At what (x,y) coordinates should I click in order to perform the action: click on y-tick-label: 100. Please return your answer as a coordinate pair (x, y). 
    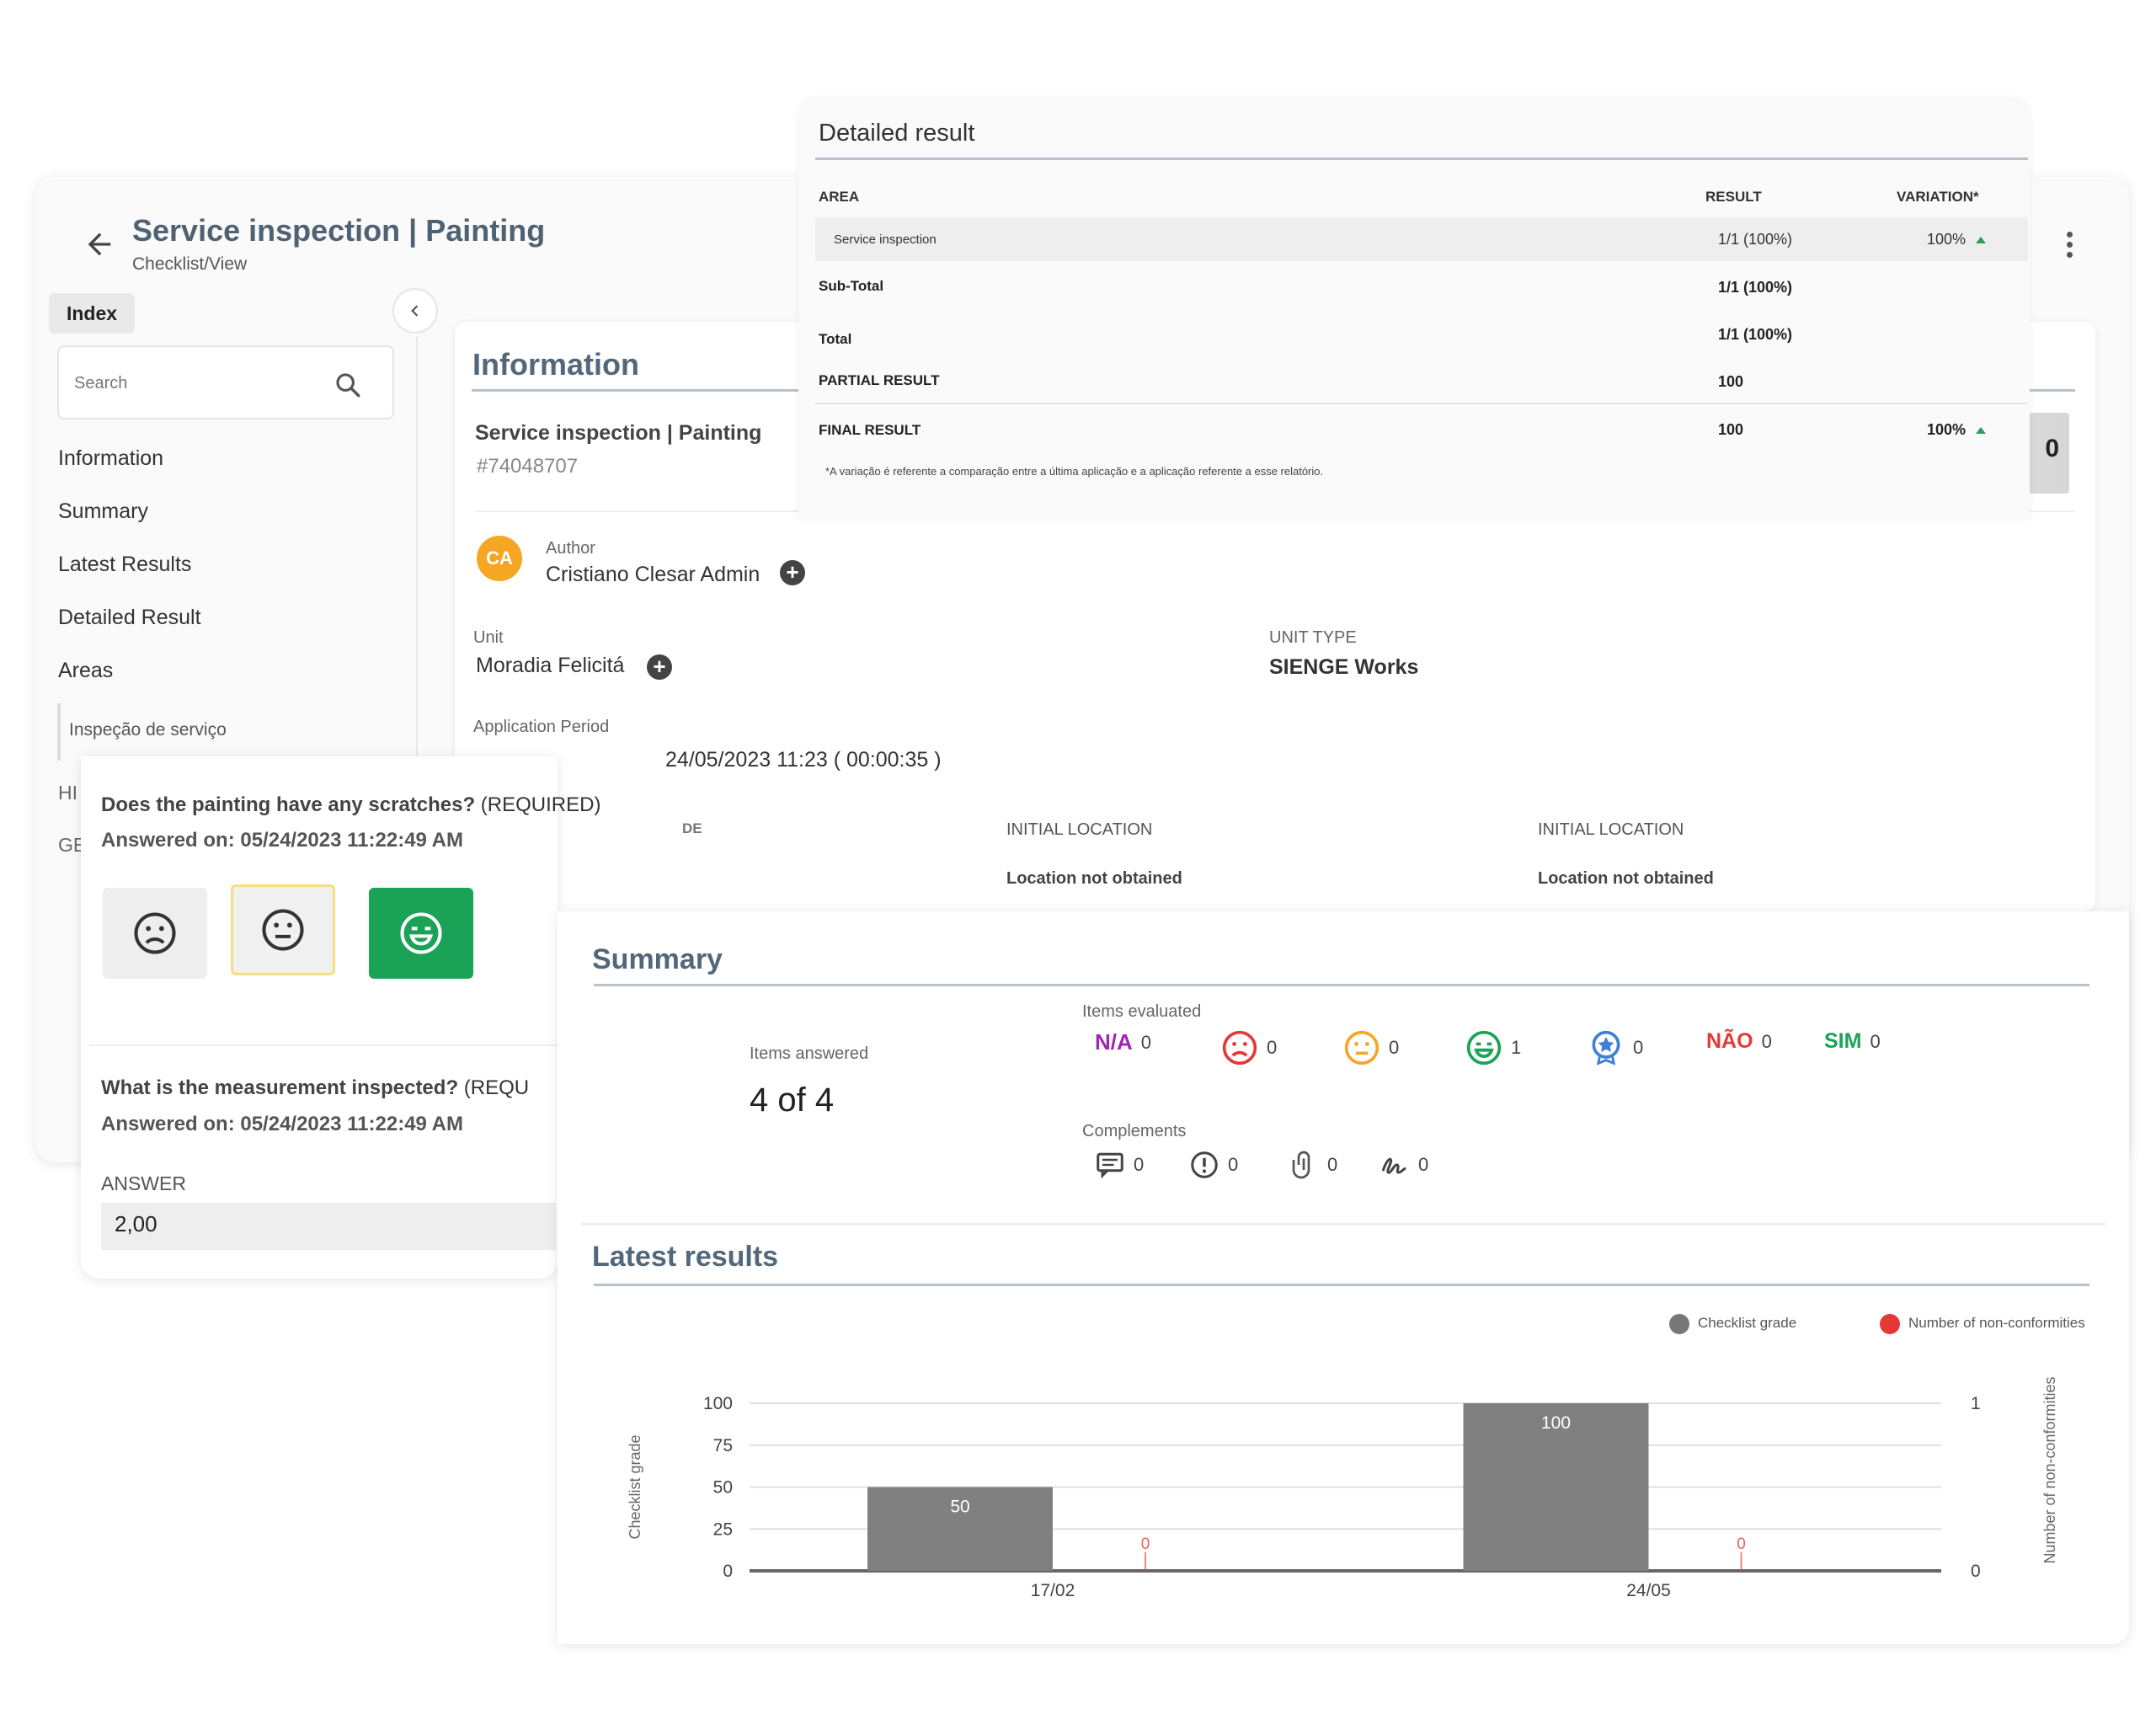
    Looking at the image, I should click on (718, 1403).